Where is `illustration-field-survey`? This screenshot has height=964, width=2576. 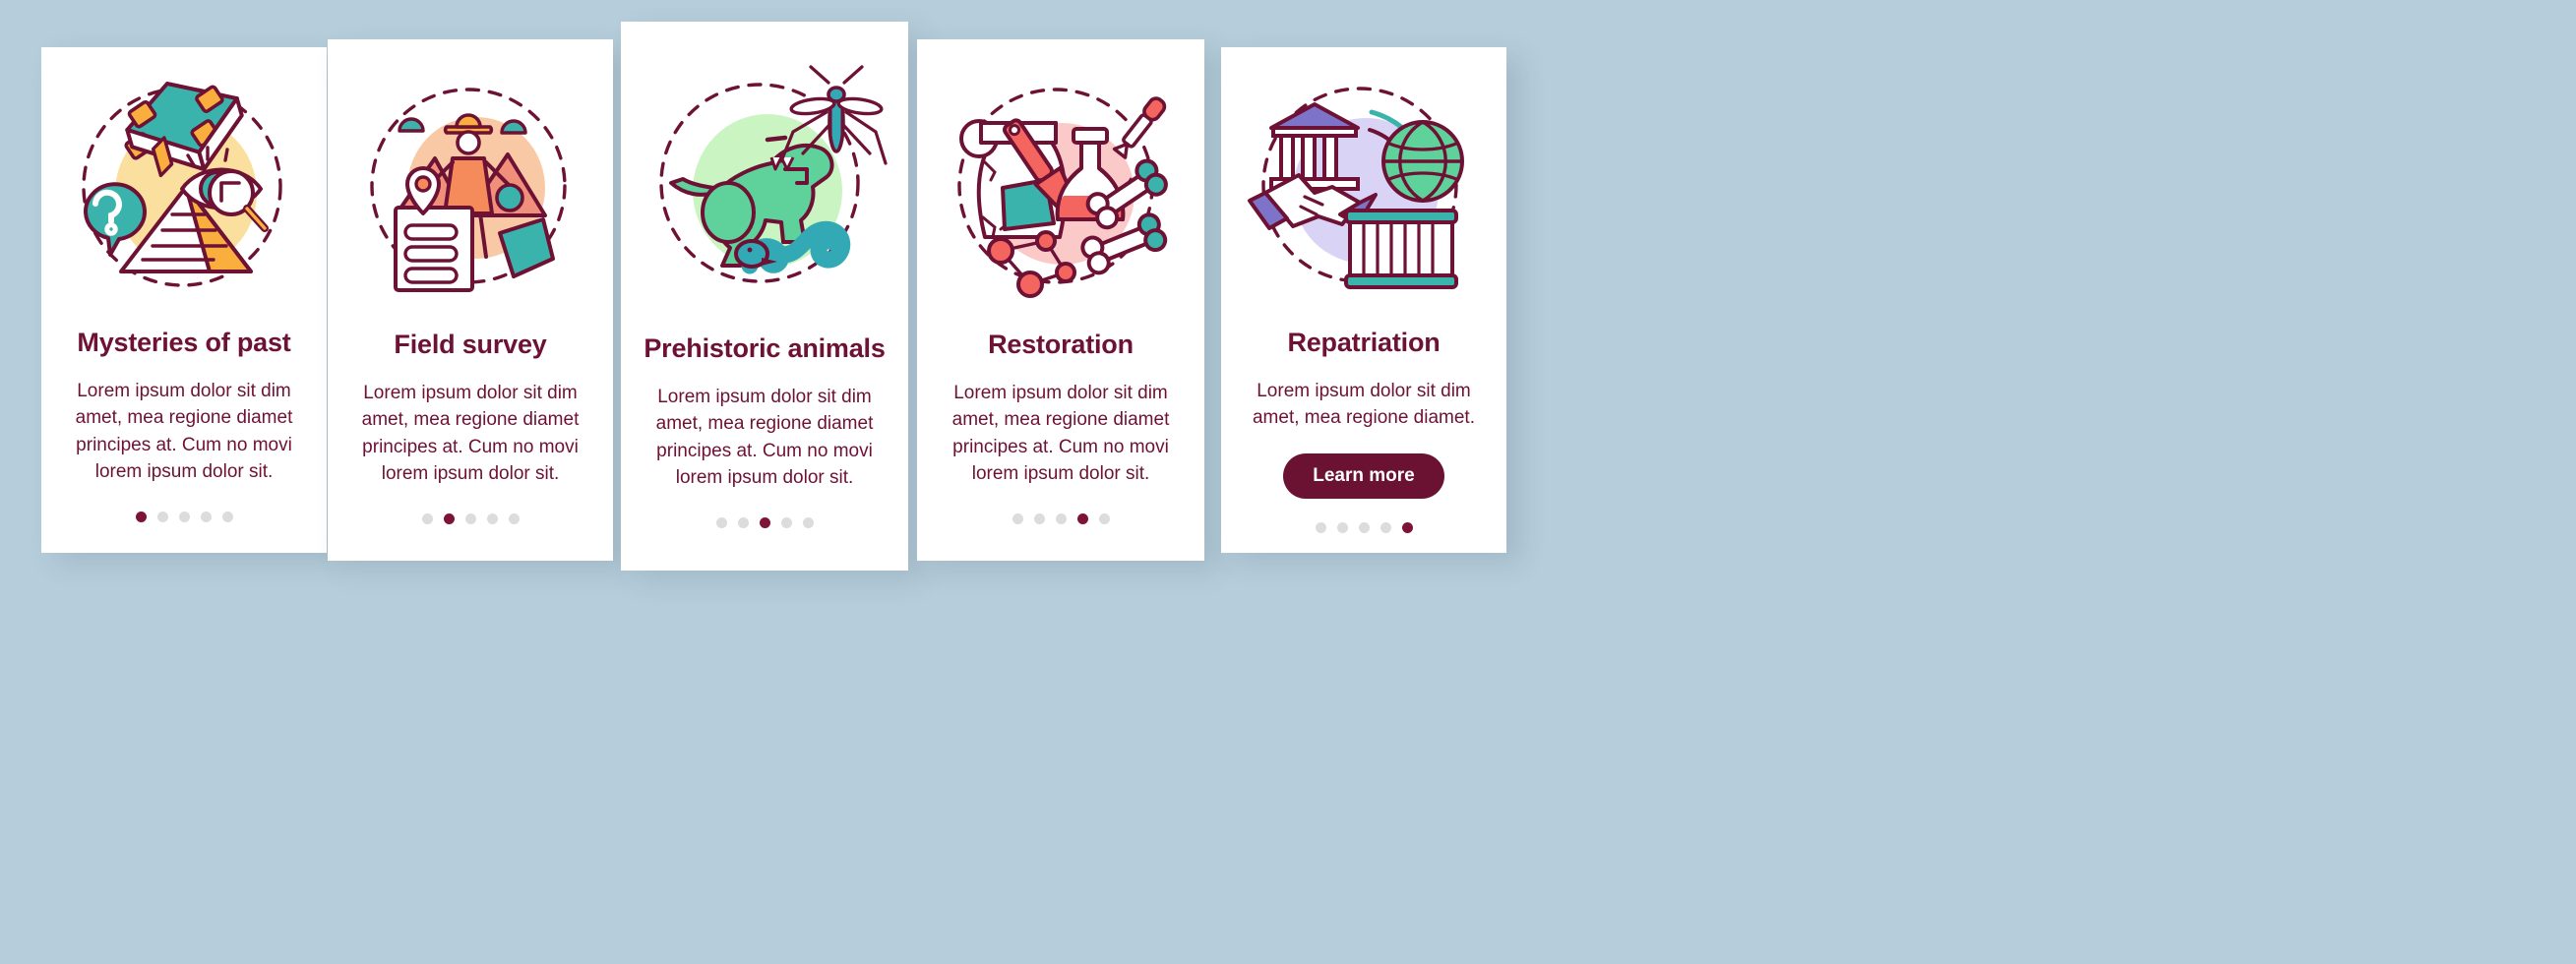
illustration-field-survey is located at coordinates (470, 191).